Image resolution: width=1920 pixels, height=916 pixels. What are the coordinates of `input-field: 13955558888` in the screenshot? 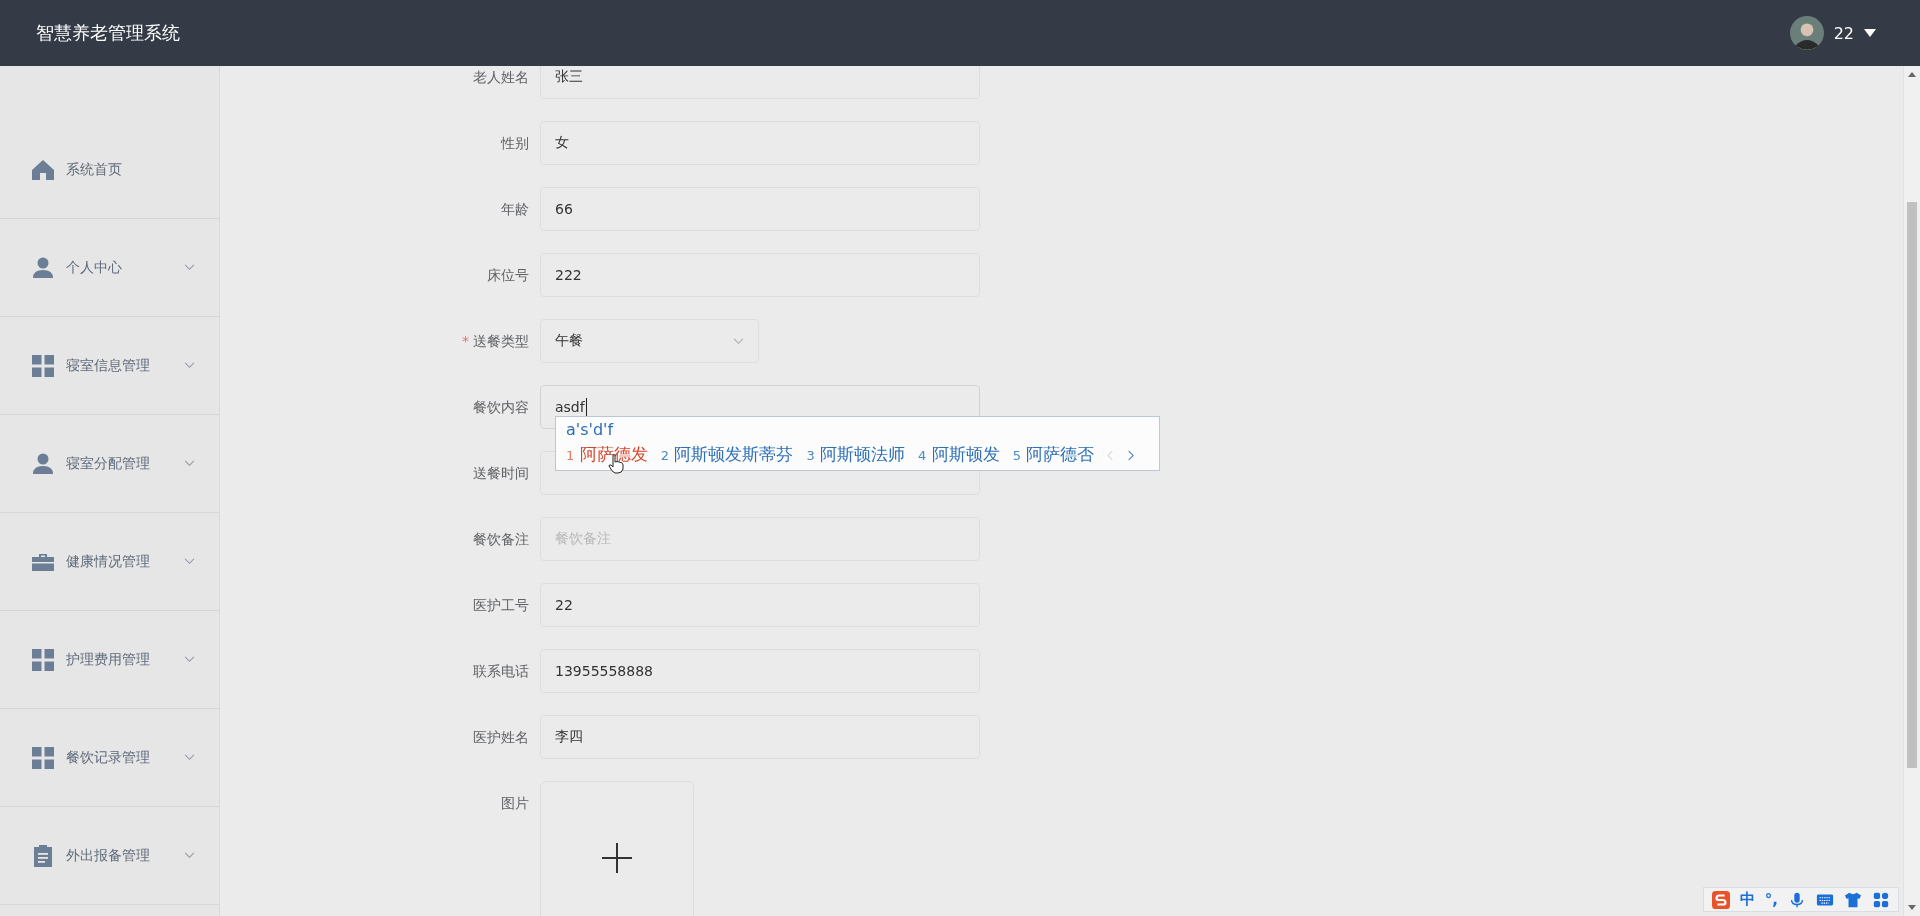 It's located at (760, 671).